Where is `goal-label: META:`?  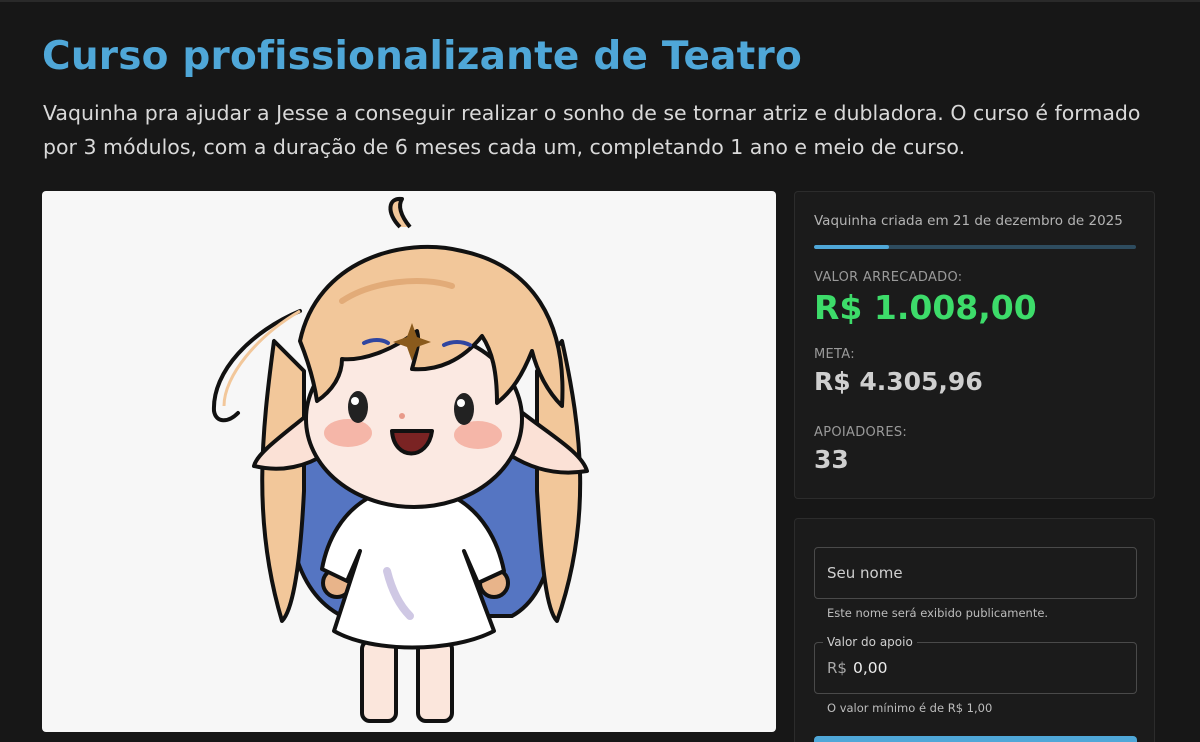
goal-label: META: is located at coordinates (834, 354).